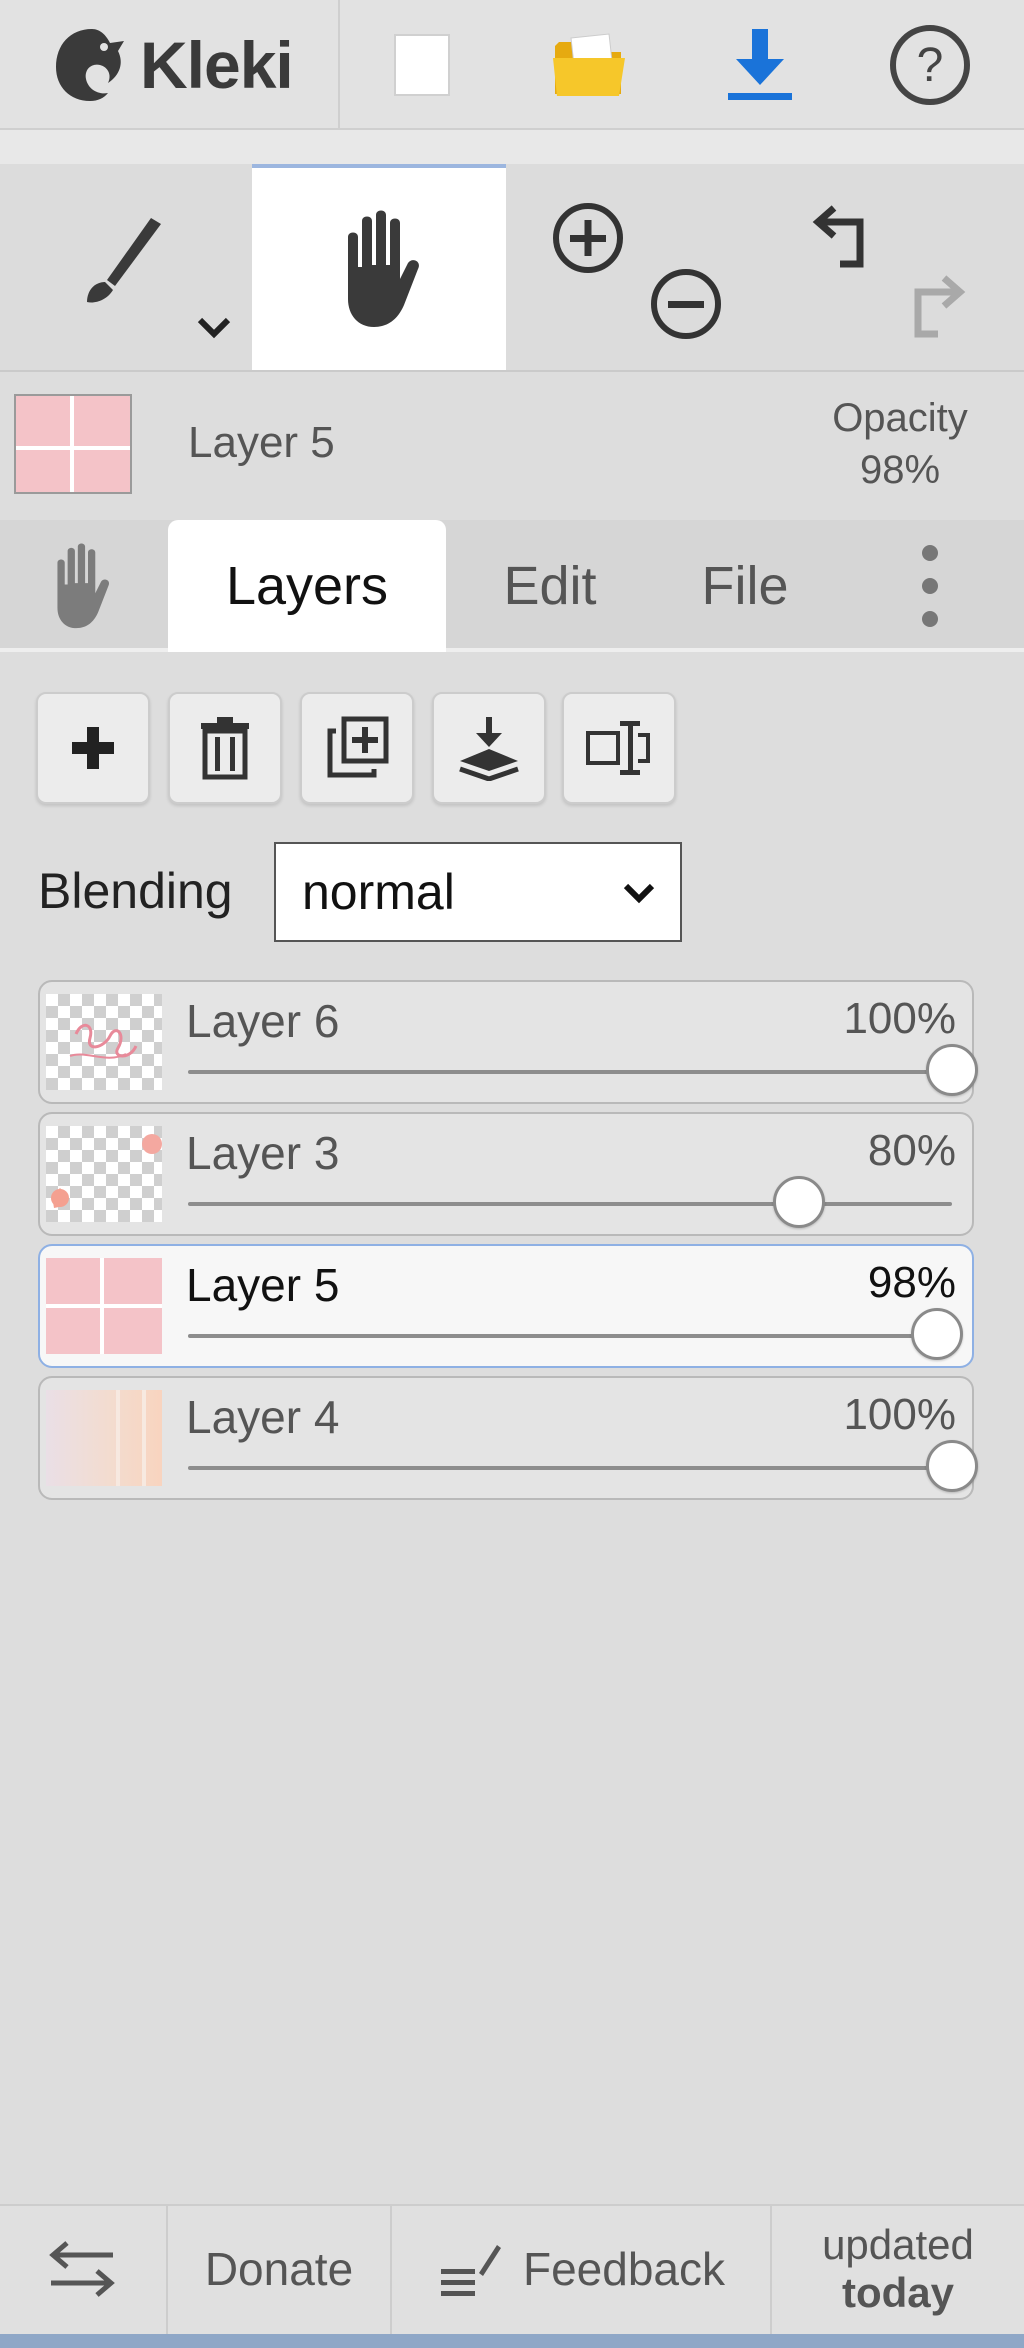  I want to click on add-layer-button, so click(93, 748).